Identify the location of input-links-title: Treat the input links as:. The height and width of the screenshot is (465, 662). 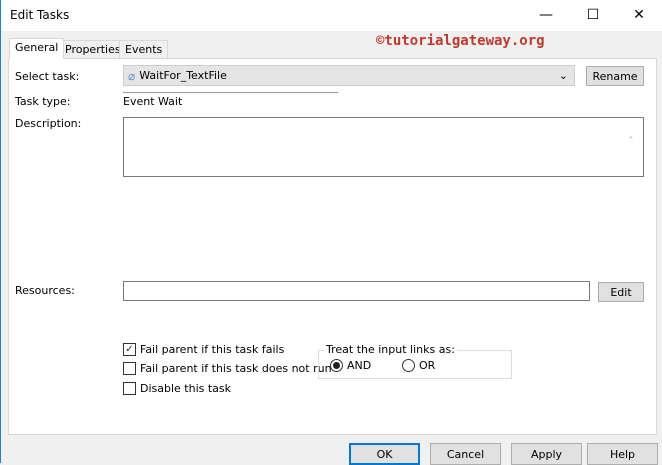
(390, 349).